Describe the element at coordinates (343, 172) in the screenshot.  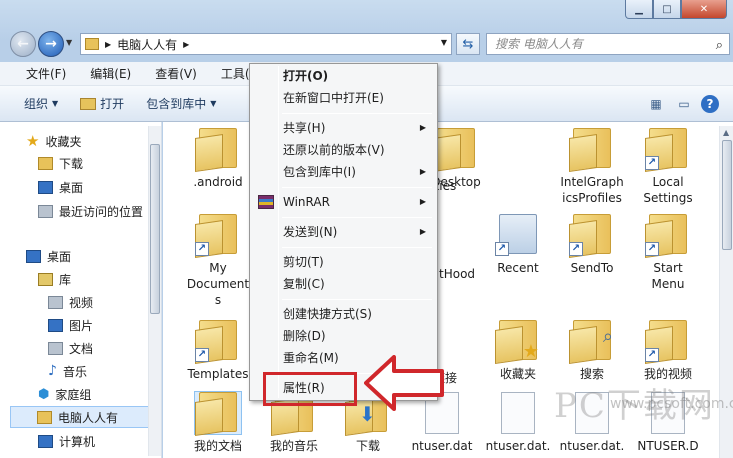
I see `menu-item-include-library: 包含到库中(I) ▶` at that location.